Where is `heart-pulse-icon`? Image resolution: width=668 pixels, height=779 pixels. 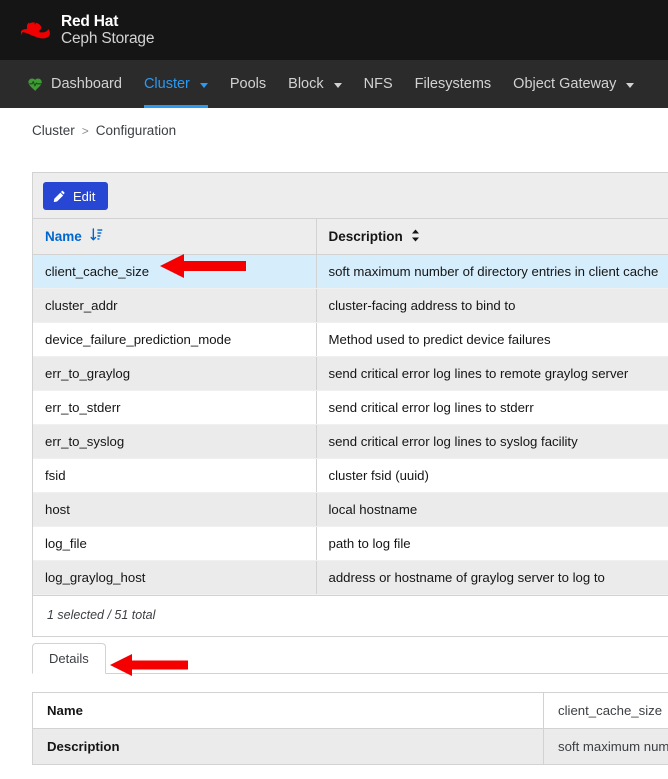
heart-pulse-icon is located at coordinates (35, 84).